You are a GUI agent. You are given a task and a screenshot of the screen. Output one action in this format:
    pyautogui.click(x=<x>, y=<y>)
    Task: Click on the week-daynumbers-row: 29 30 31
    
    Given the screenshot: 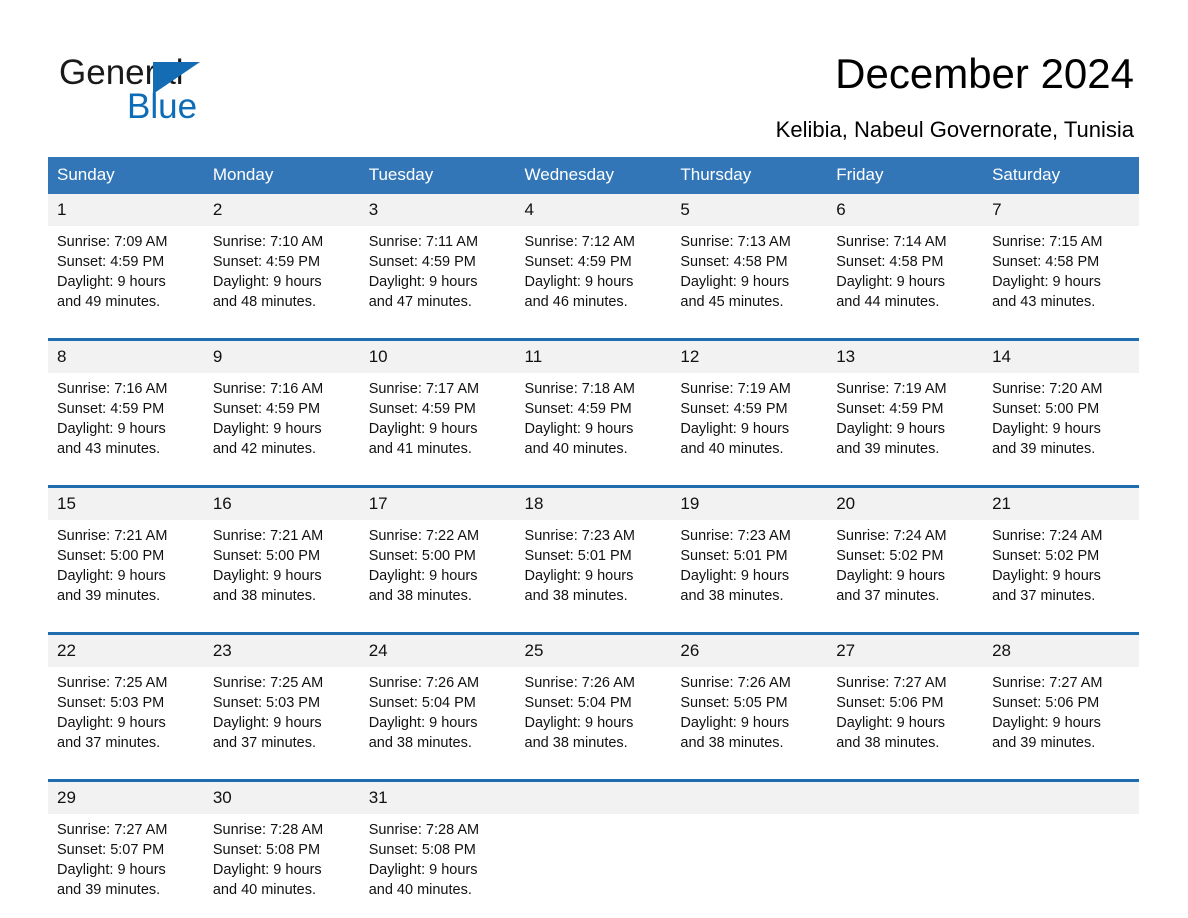 What is the action you would take?
    pyautogui.click(x=593, y=798)
    